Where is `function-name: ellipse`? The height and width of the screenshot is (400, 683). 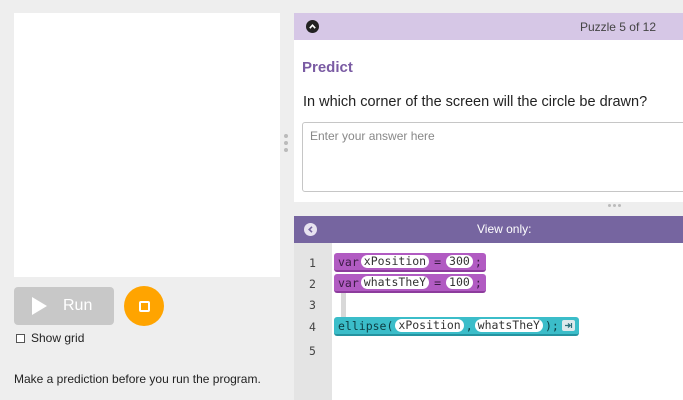 function-name: ellipse is located at coordinates (362, 325).